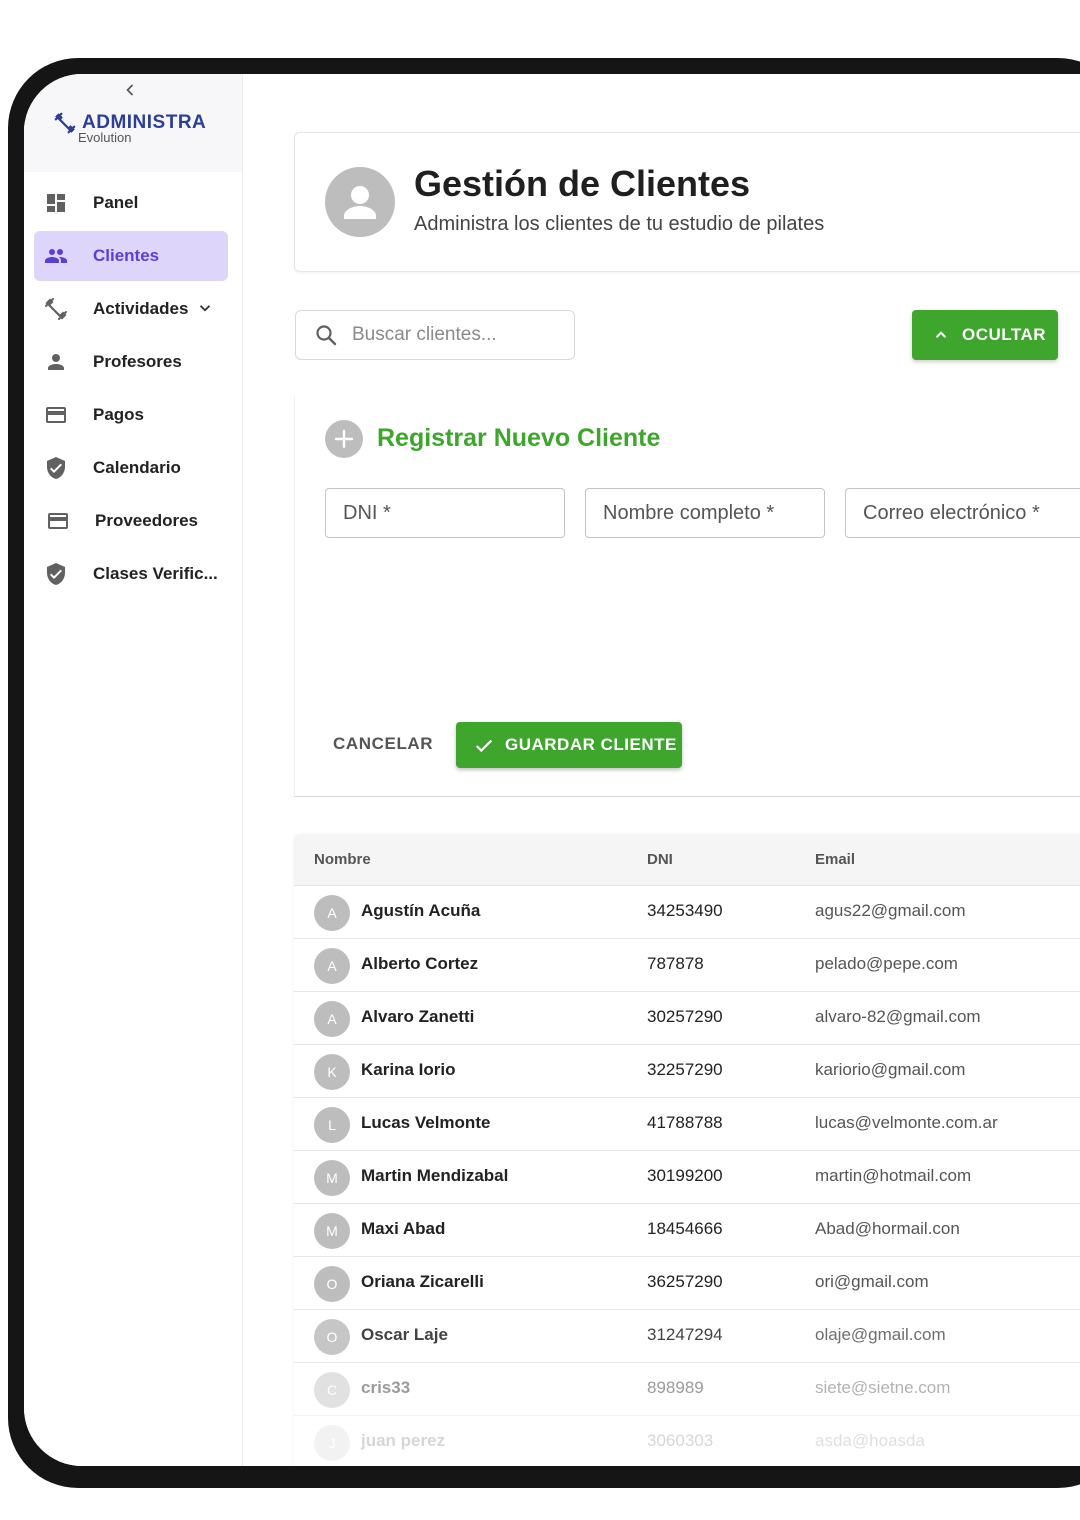 The height and width of the screenshot is (1520, 1080). I want to click on client-name: Alvaro Zanetti, so click(418, 1016).